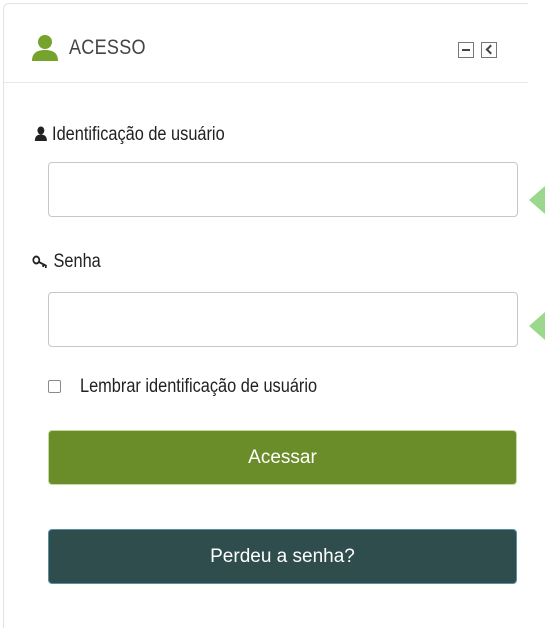 The width and height of the screenshot is (545, 628). I want to click on key-icon, so click(43, 261).